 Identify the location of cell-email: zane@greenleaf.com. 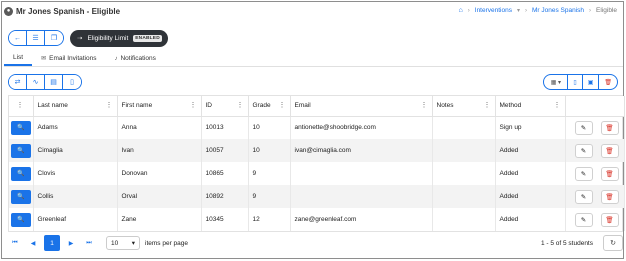
(361, 219).